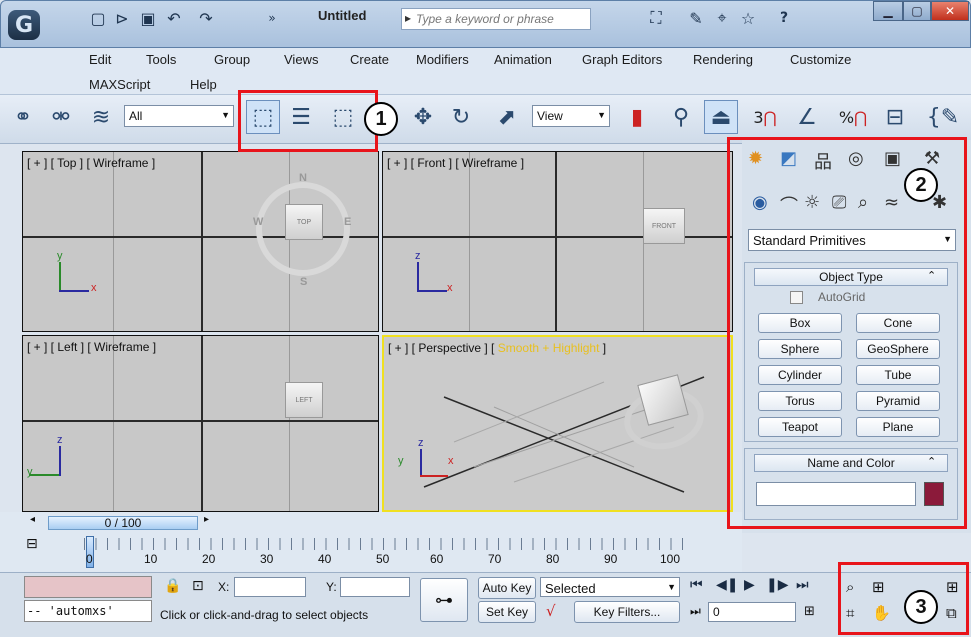  I want to click on help-search-icon: ⌖, so click(722, 18).